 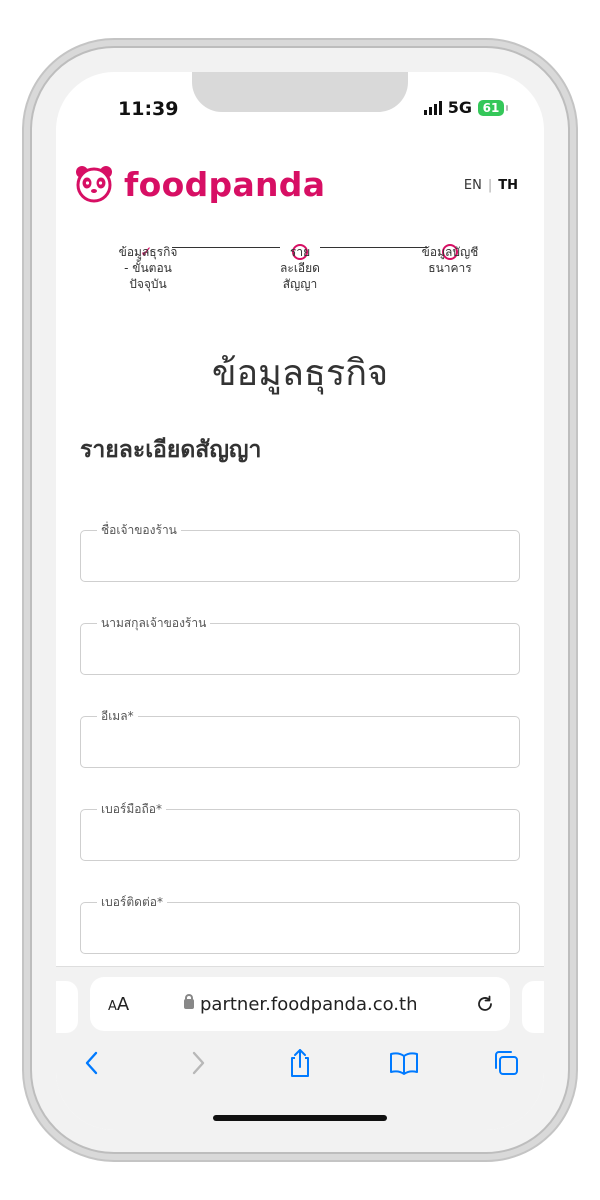 I want to click on contact-phone-input, so click(x=300, y=928).